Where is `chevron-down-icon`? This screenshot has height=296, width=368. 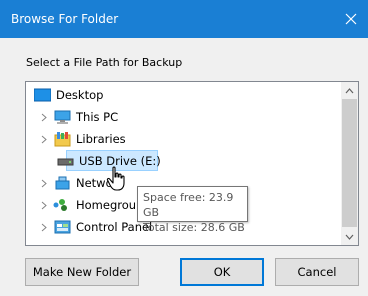
chevron-down-icon is located at coordinates (349, 237).